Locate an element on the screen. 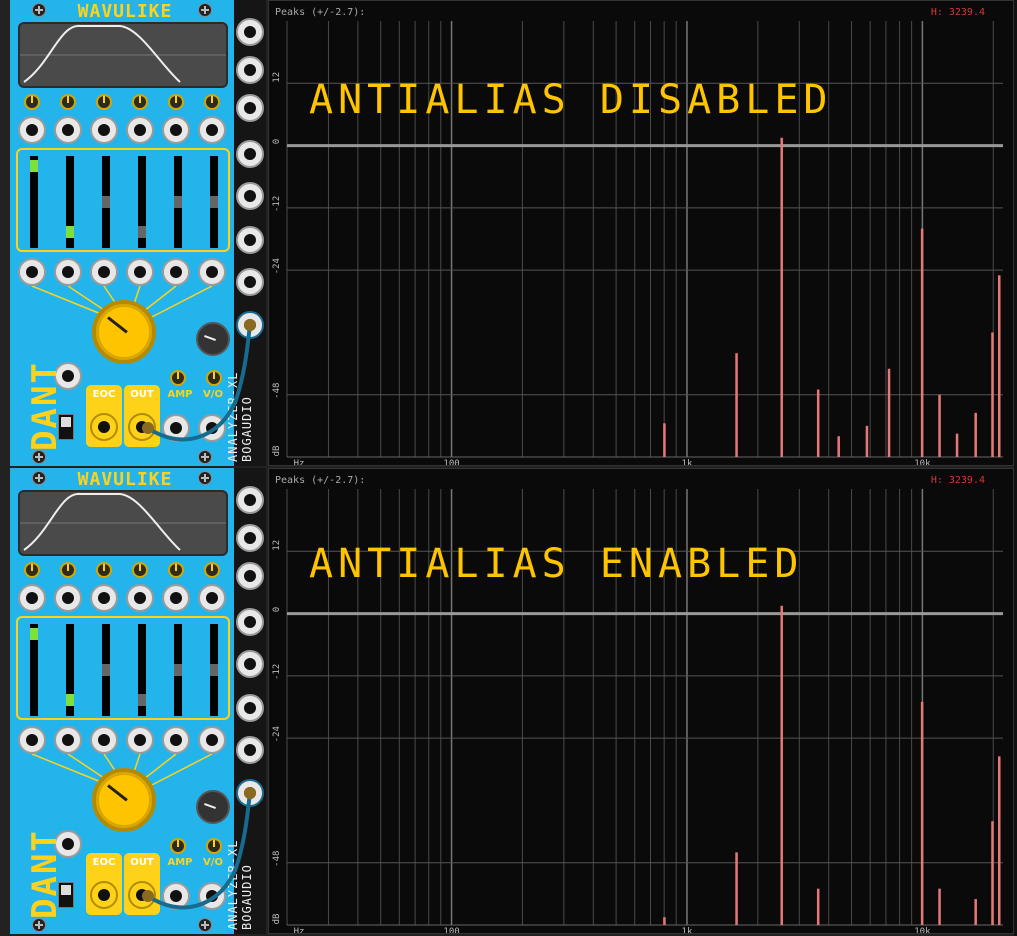  freq-tick-label: 10k is located at coordinates (922, 462).